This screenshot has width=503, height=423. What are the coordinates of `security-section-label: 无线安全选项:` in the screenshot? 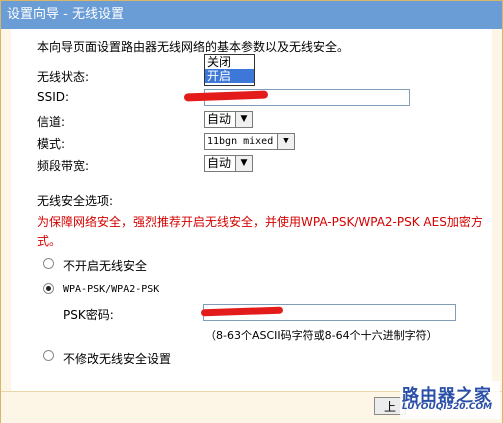 It's located at (75, 201).